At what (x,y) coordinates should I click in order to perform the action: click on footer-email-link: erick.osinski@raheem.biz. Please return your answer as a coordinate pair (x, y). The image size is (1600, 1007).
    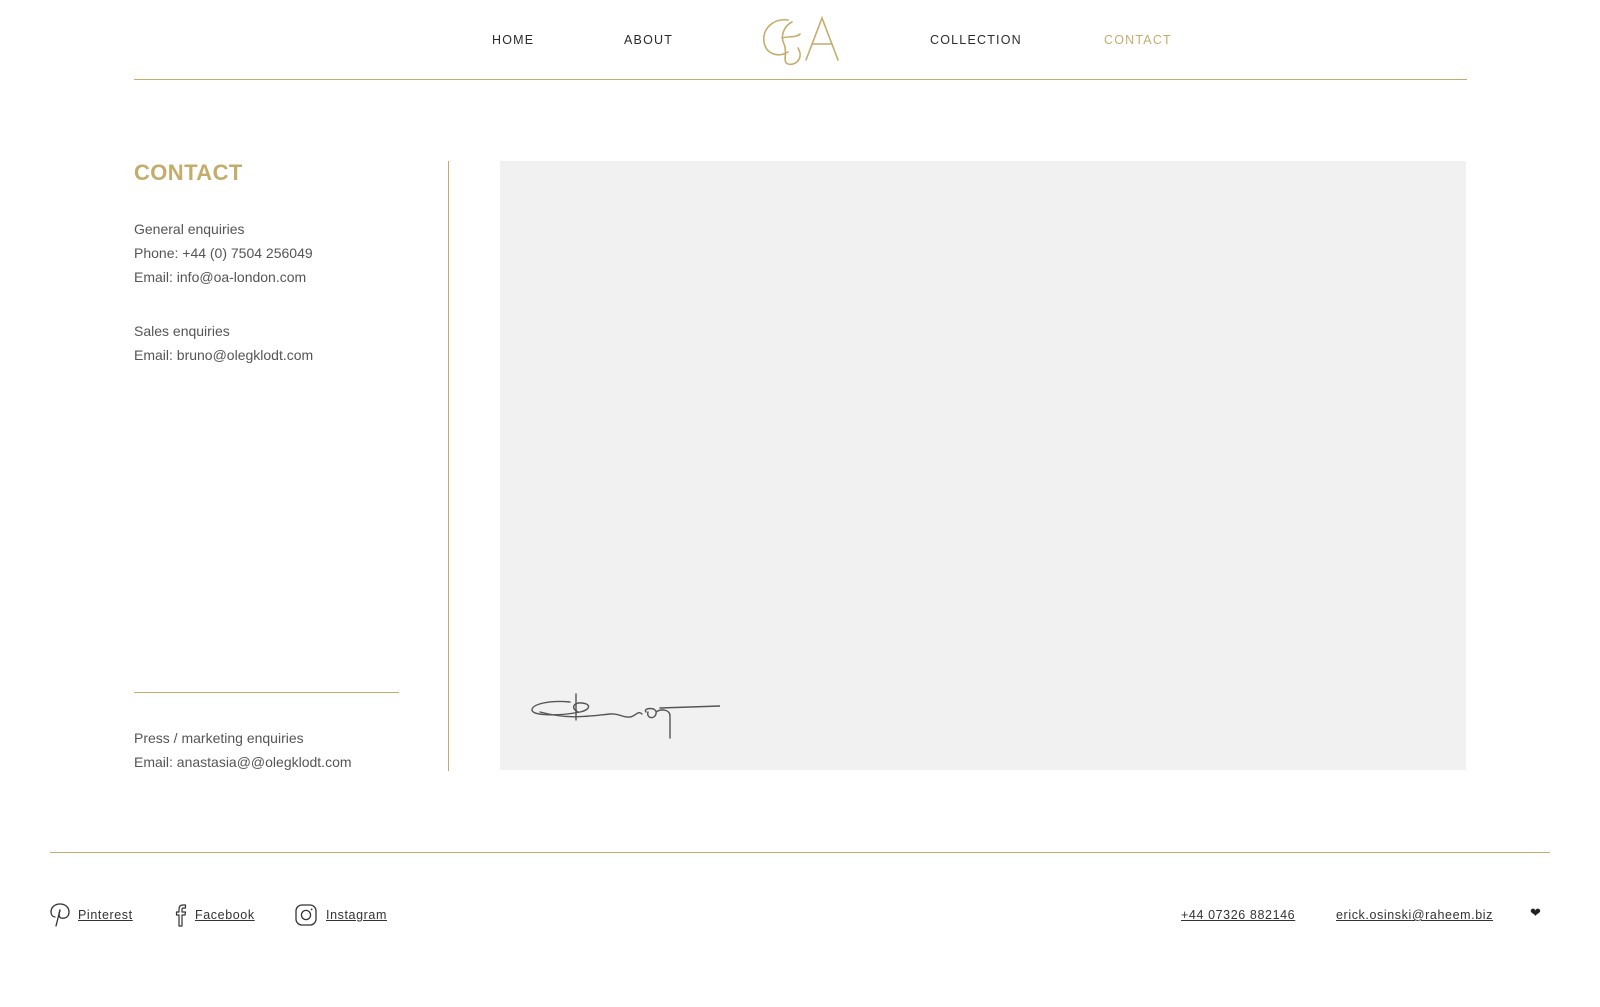
    Looking at the image, I should click on (1414, 915).